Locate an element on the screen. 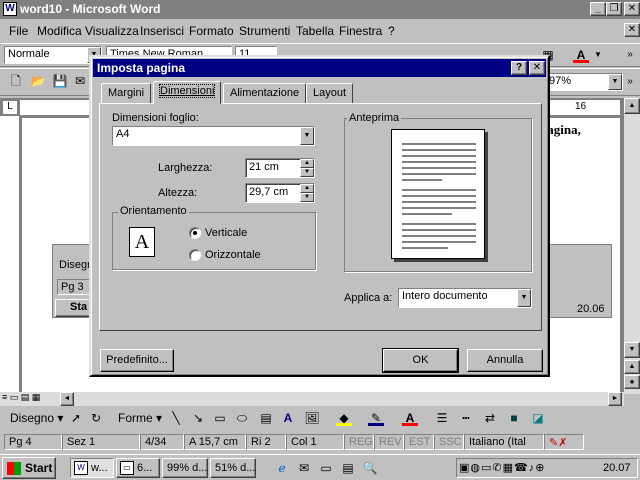  menu-modifica: Modifica is located at coordinates (59, 31).